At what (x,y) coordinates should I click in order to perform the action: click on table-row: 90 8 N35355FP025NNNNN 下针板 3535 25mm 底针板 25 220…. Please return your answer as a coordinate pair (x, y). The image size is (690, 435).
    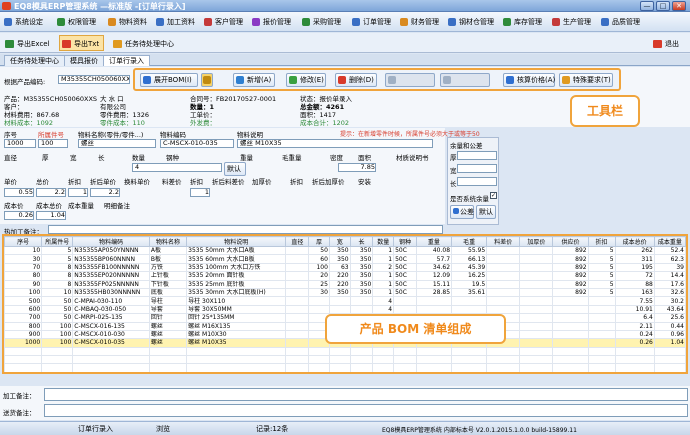
    Looking at the image, I should click on (345, 284).